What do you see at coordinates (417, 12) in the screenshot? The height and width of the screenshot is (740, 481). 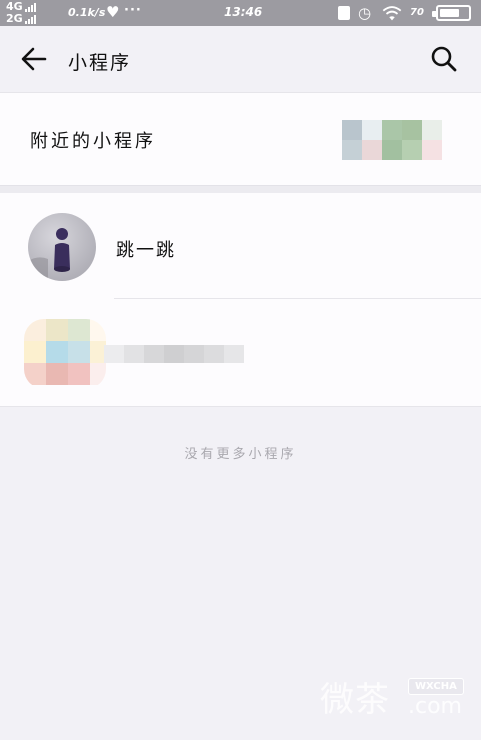 I see `battery-percent: 70` at bounding box center [417, 12].